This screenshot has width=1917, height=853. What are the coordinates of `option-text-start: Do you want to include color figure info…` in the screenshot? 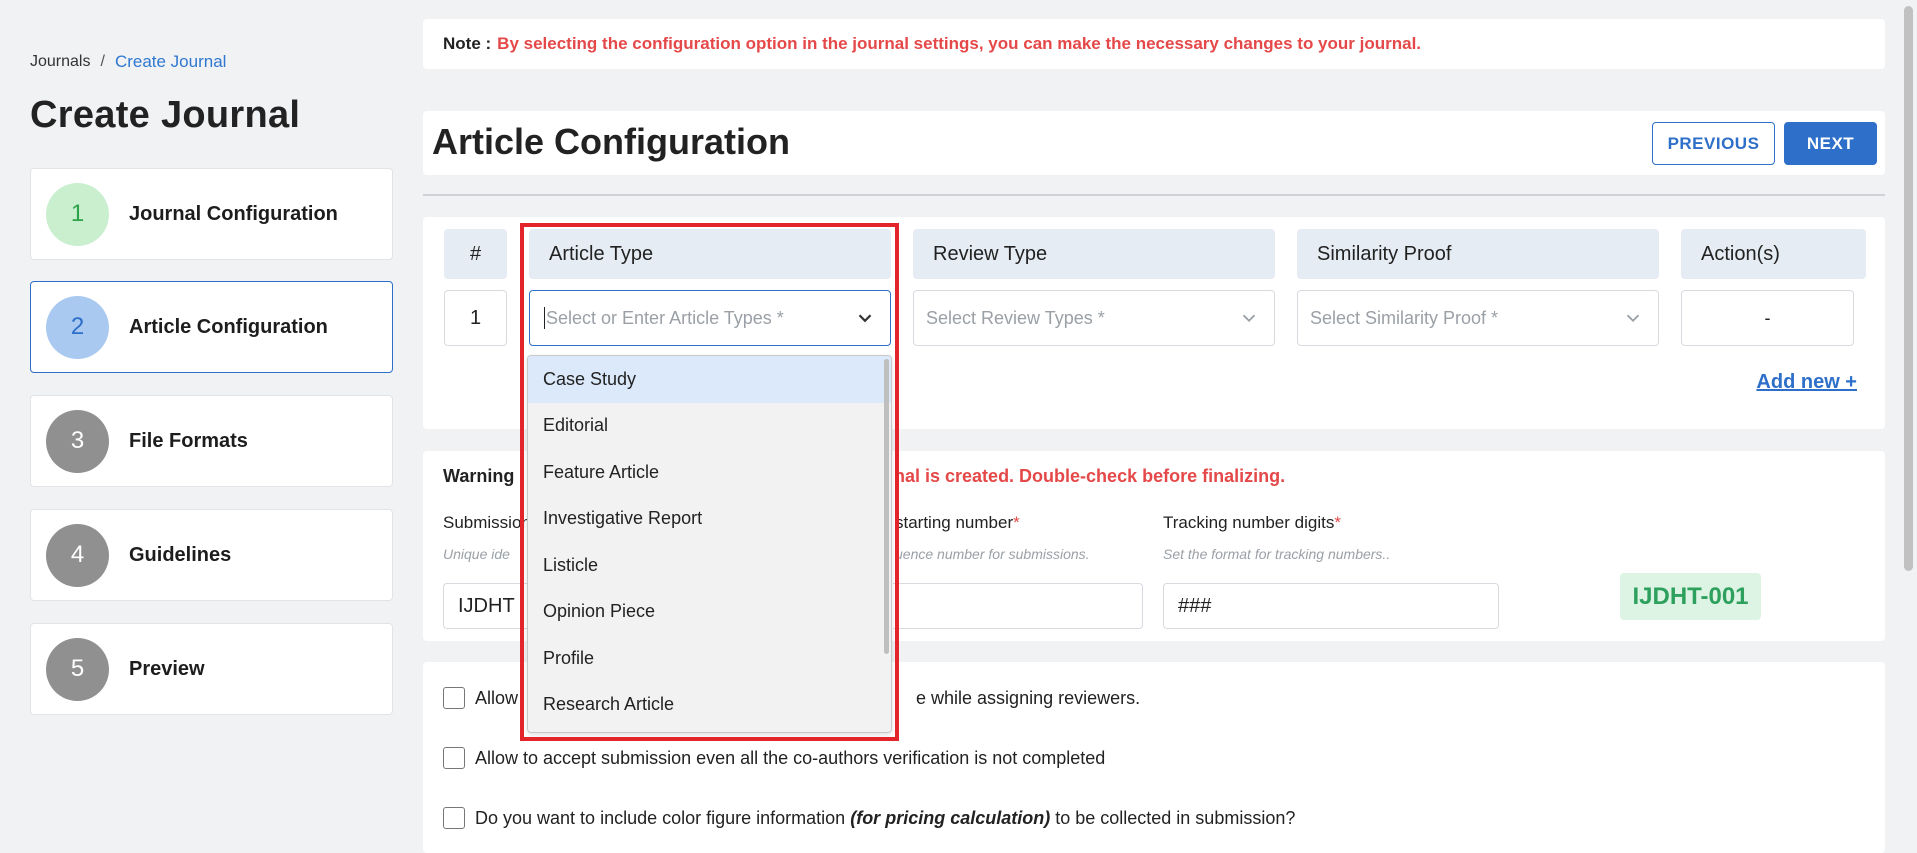 It's located at (663, 817).